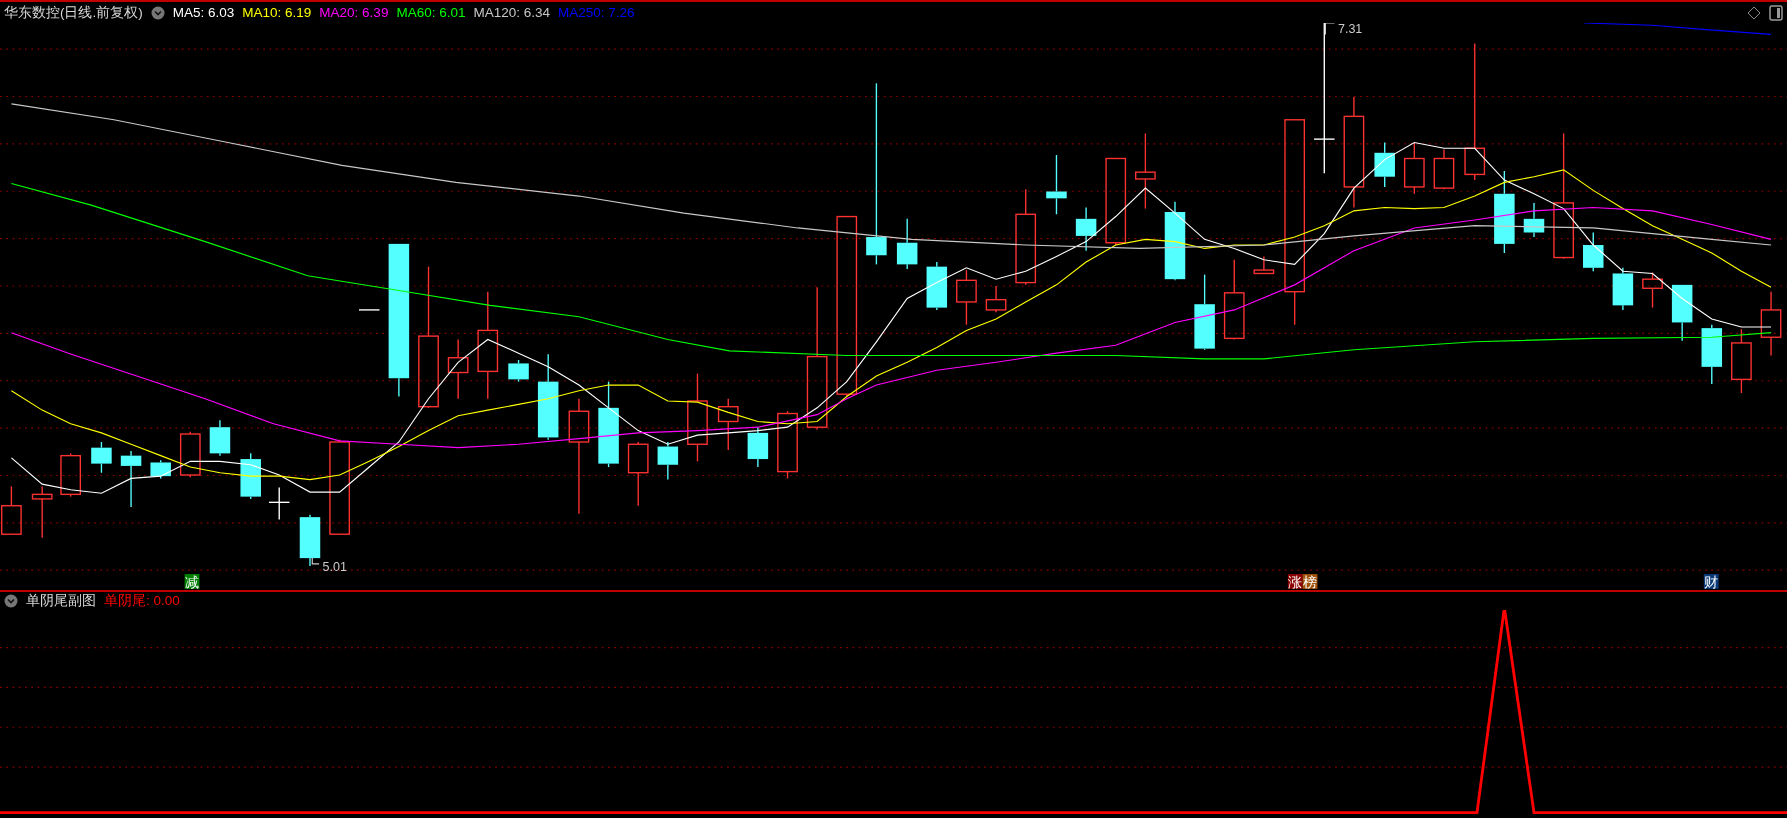  Describe the element at coordinates (203, 12) in the screenshot. I see `indicator-value: MA5: 6.03` at that location.